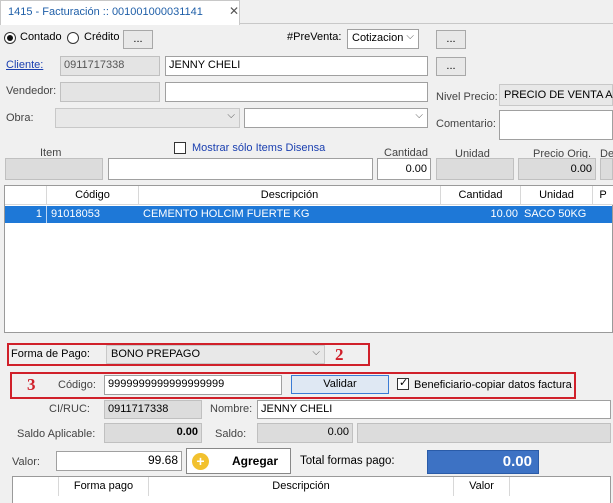  What do you see at coordinates (69, 409) in the screenshot?
I see `ciruc-label: CI/RUC:` at bounding box center [69, 409].